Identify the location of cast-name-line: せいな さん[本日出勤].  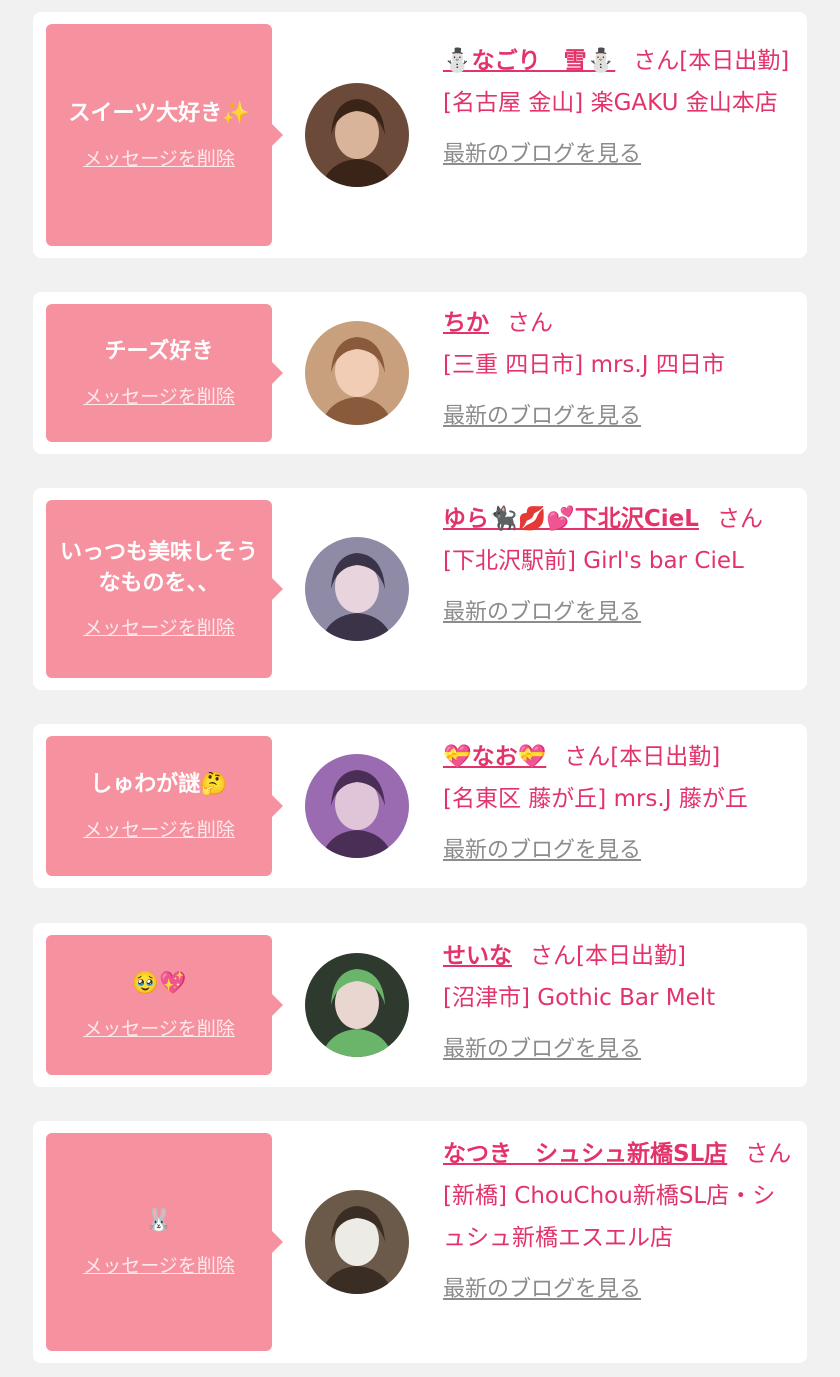
(619, 956).